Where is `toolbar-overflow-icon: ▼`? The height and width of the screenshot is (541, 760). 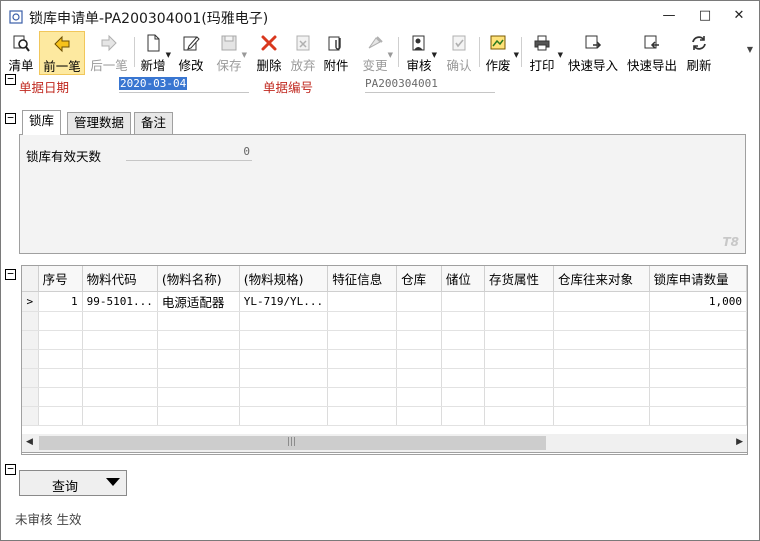 toolbar-overflow-icon: ▼ is located at coordinates (750, 49).